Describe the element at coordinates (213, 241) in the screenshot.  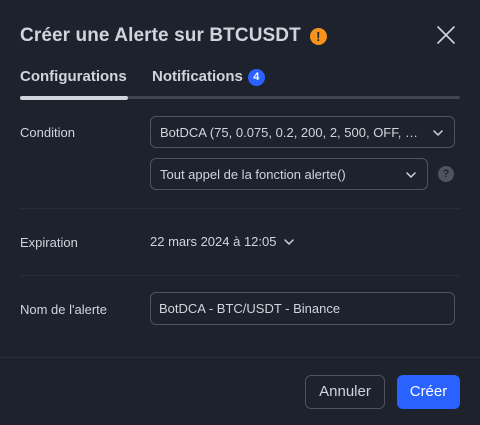
I see `expiration-value: 22 mars 2024 à 12:05` at that location.